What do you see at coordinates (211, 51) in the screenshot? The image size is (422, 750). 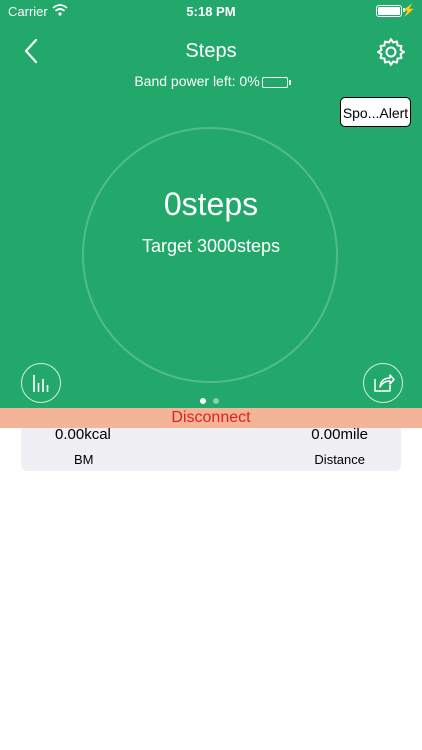 I see `page-title: Steps` at bounding box center [211, 51].